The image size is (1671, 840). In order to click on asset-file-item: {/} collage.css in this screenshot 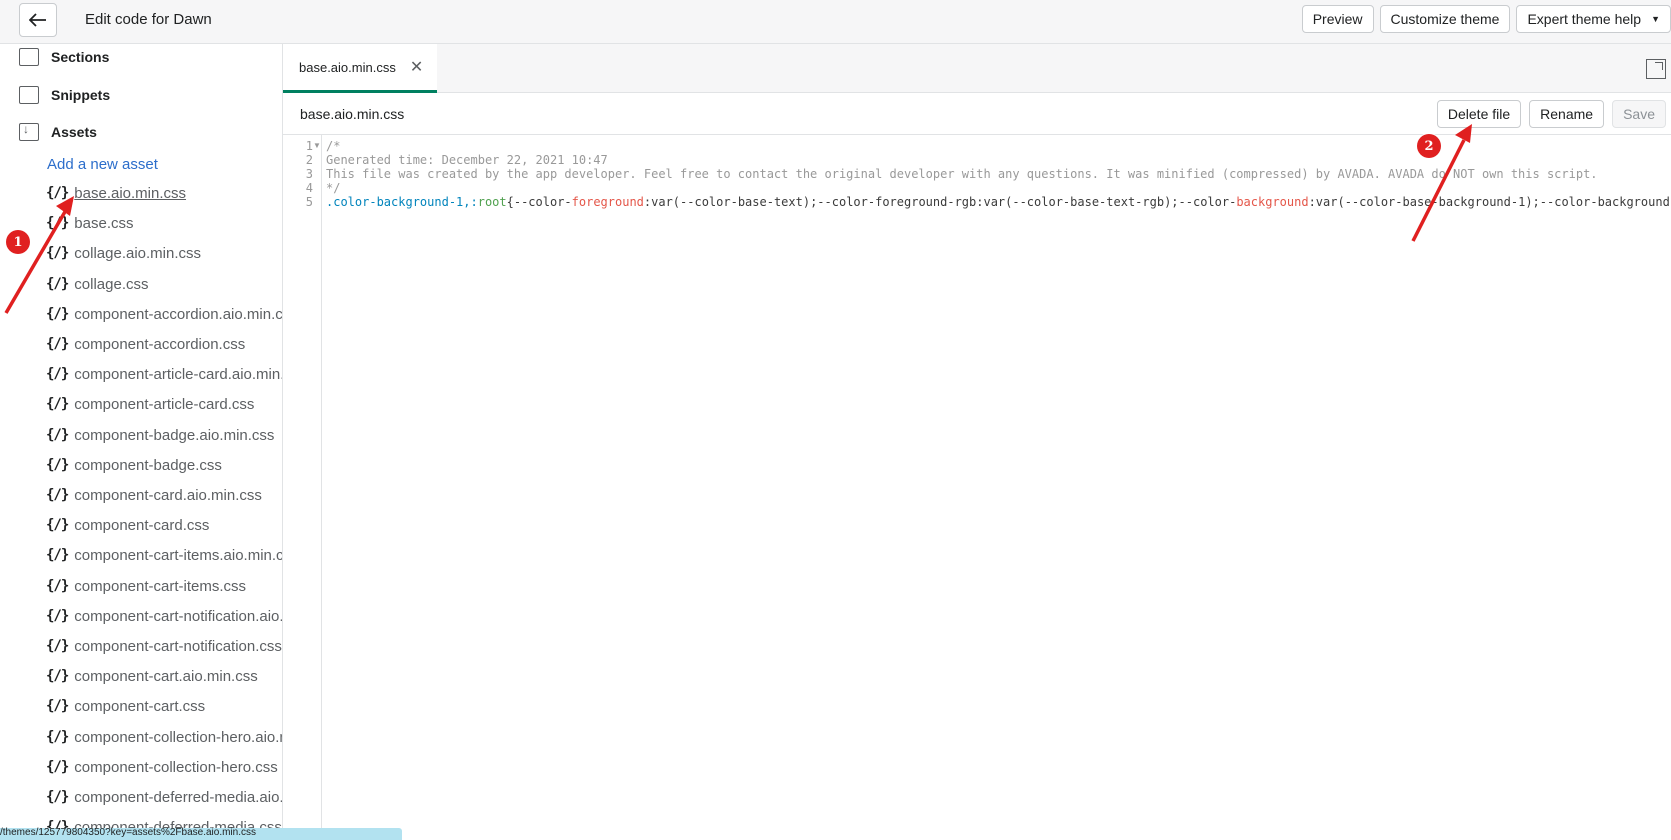, I will do `click(97, 284)`.